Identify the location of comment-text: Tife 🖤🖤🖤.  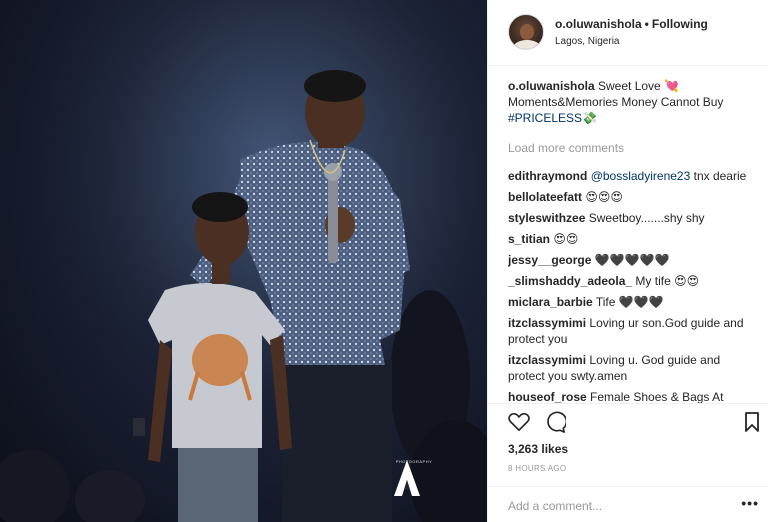
(629, 302).